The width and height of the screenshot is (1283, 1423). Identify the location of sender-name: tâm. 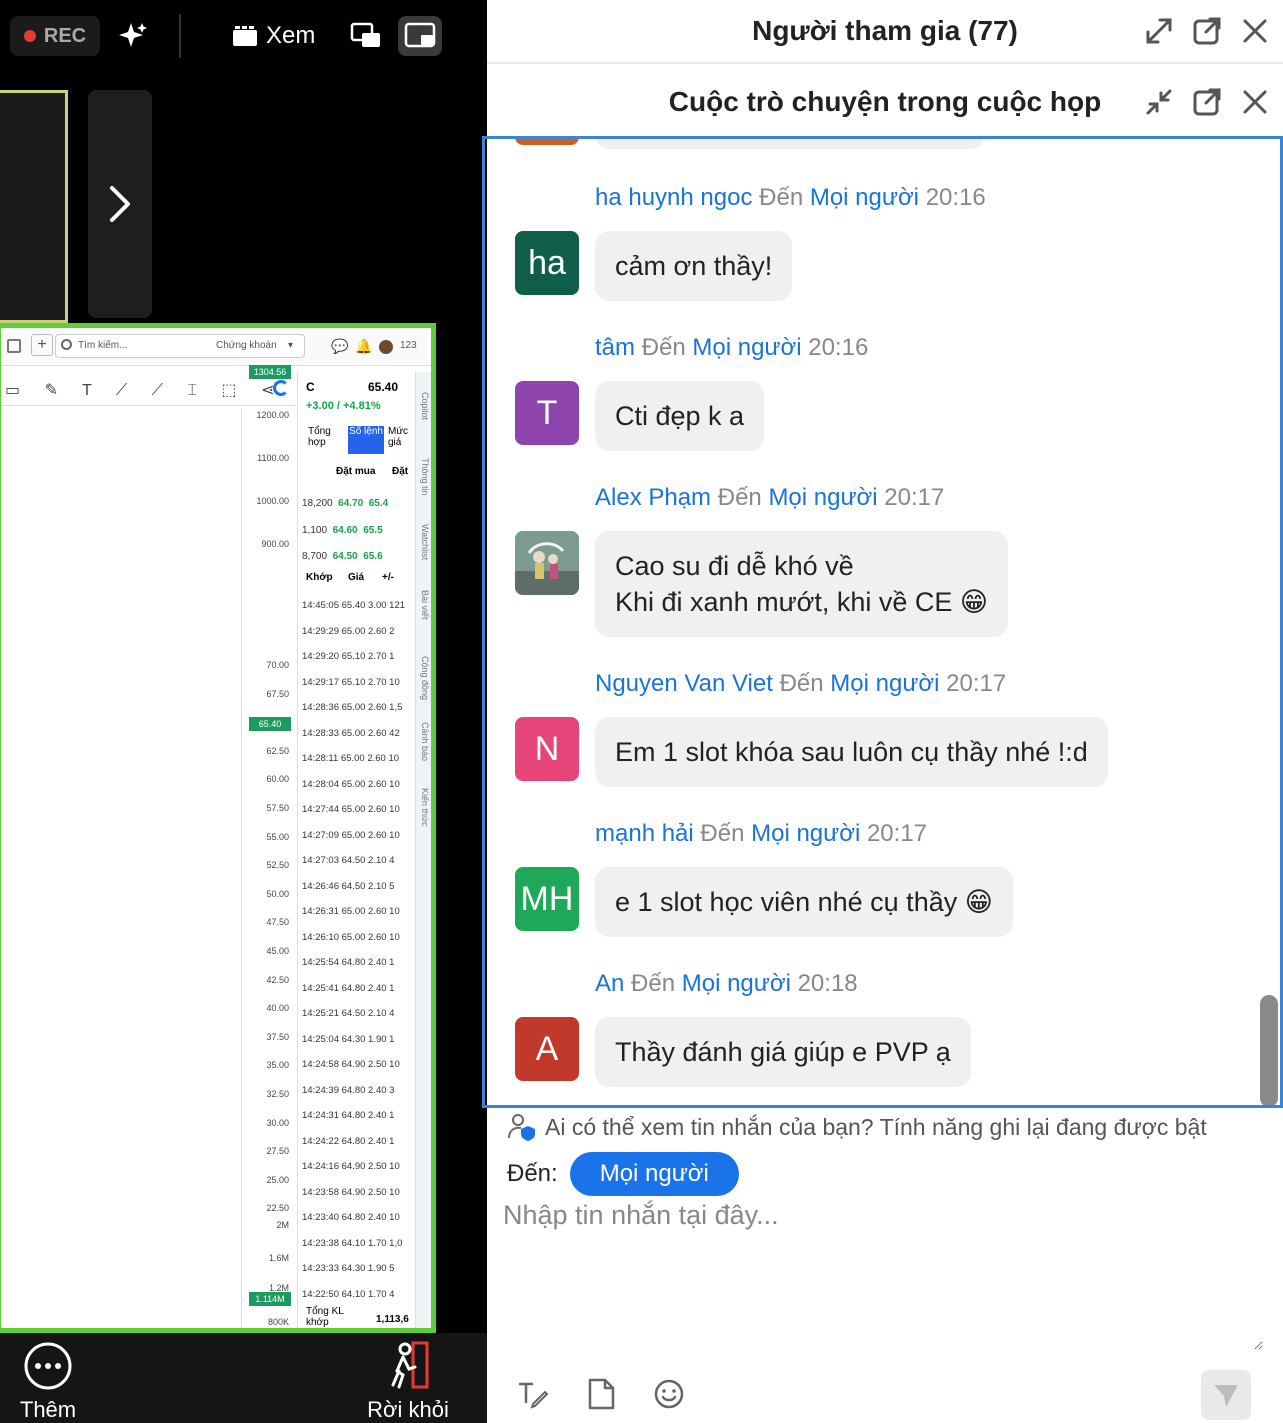
(615, 347).